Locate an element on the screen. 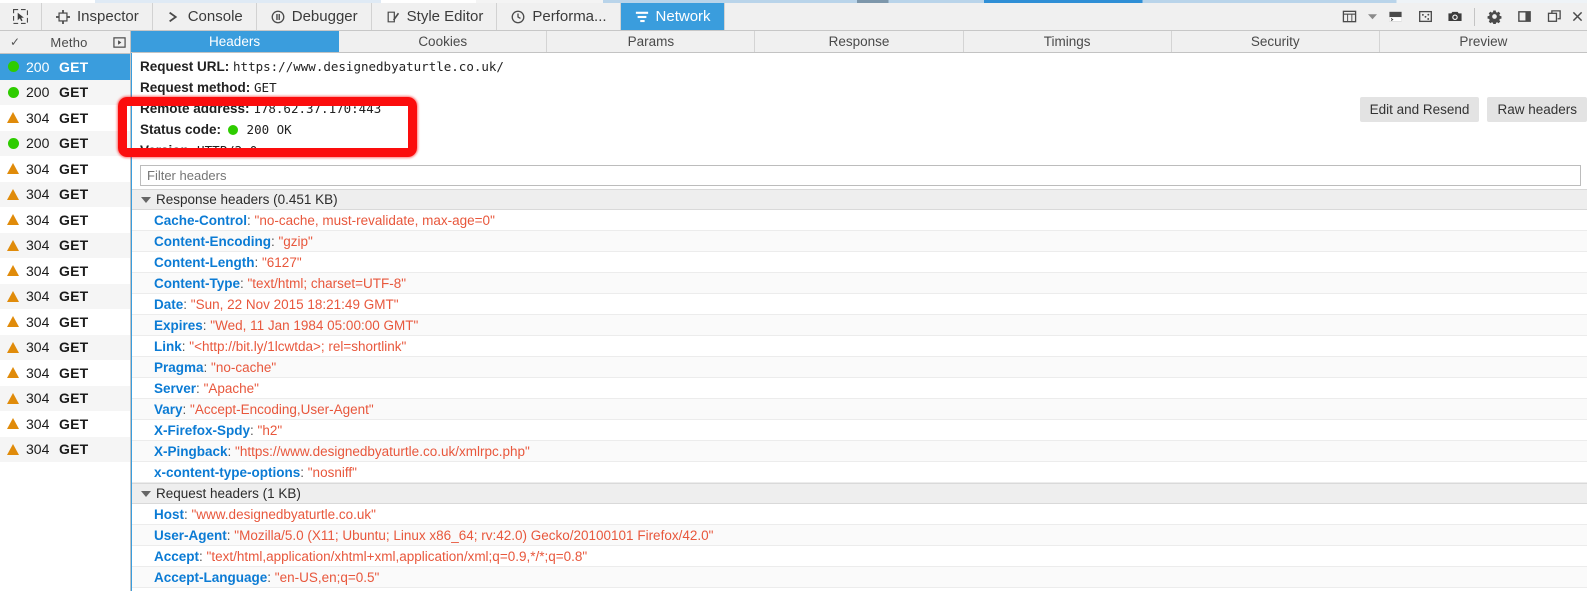 This screenshot has width=1587, height=591. version-value: HTTP/2.0 is located at coordinates (227, 151).